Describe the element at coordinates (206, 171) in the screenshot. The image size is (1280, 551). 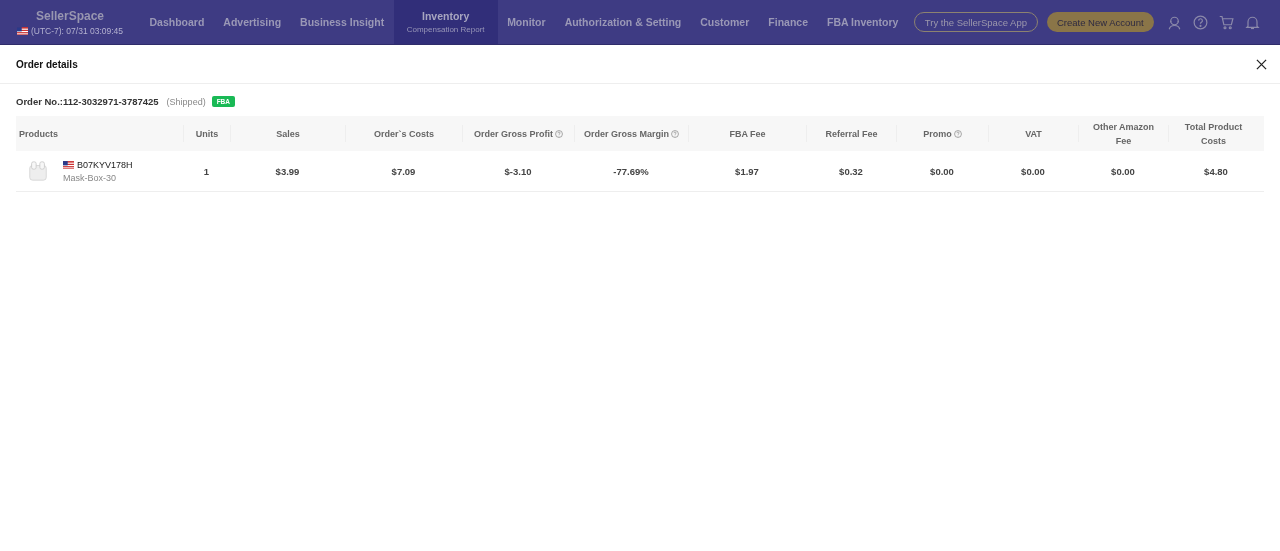
I see `table-cell: 1` at that location.